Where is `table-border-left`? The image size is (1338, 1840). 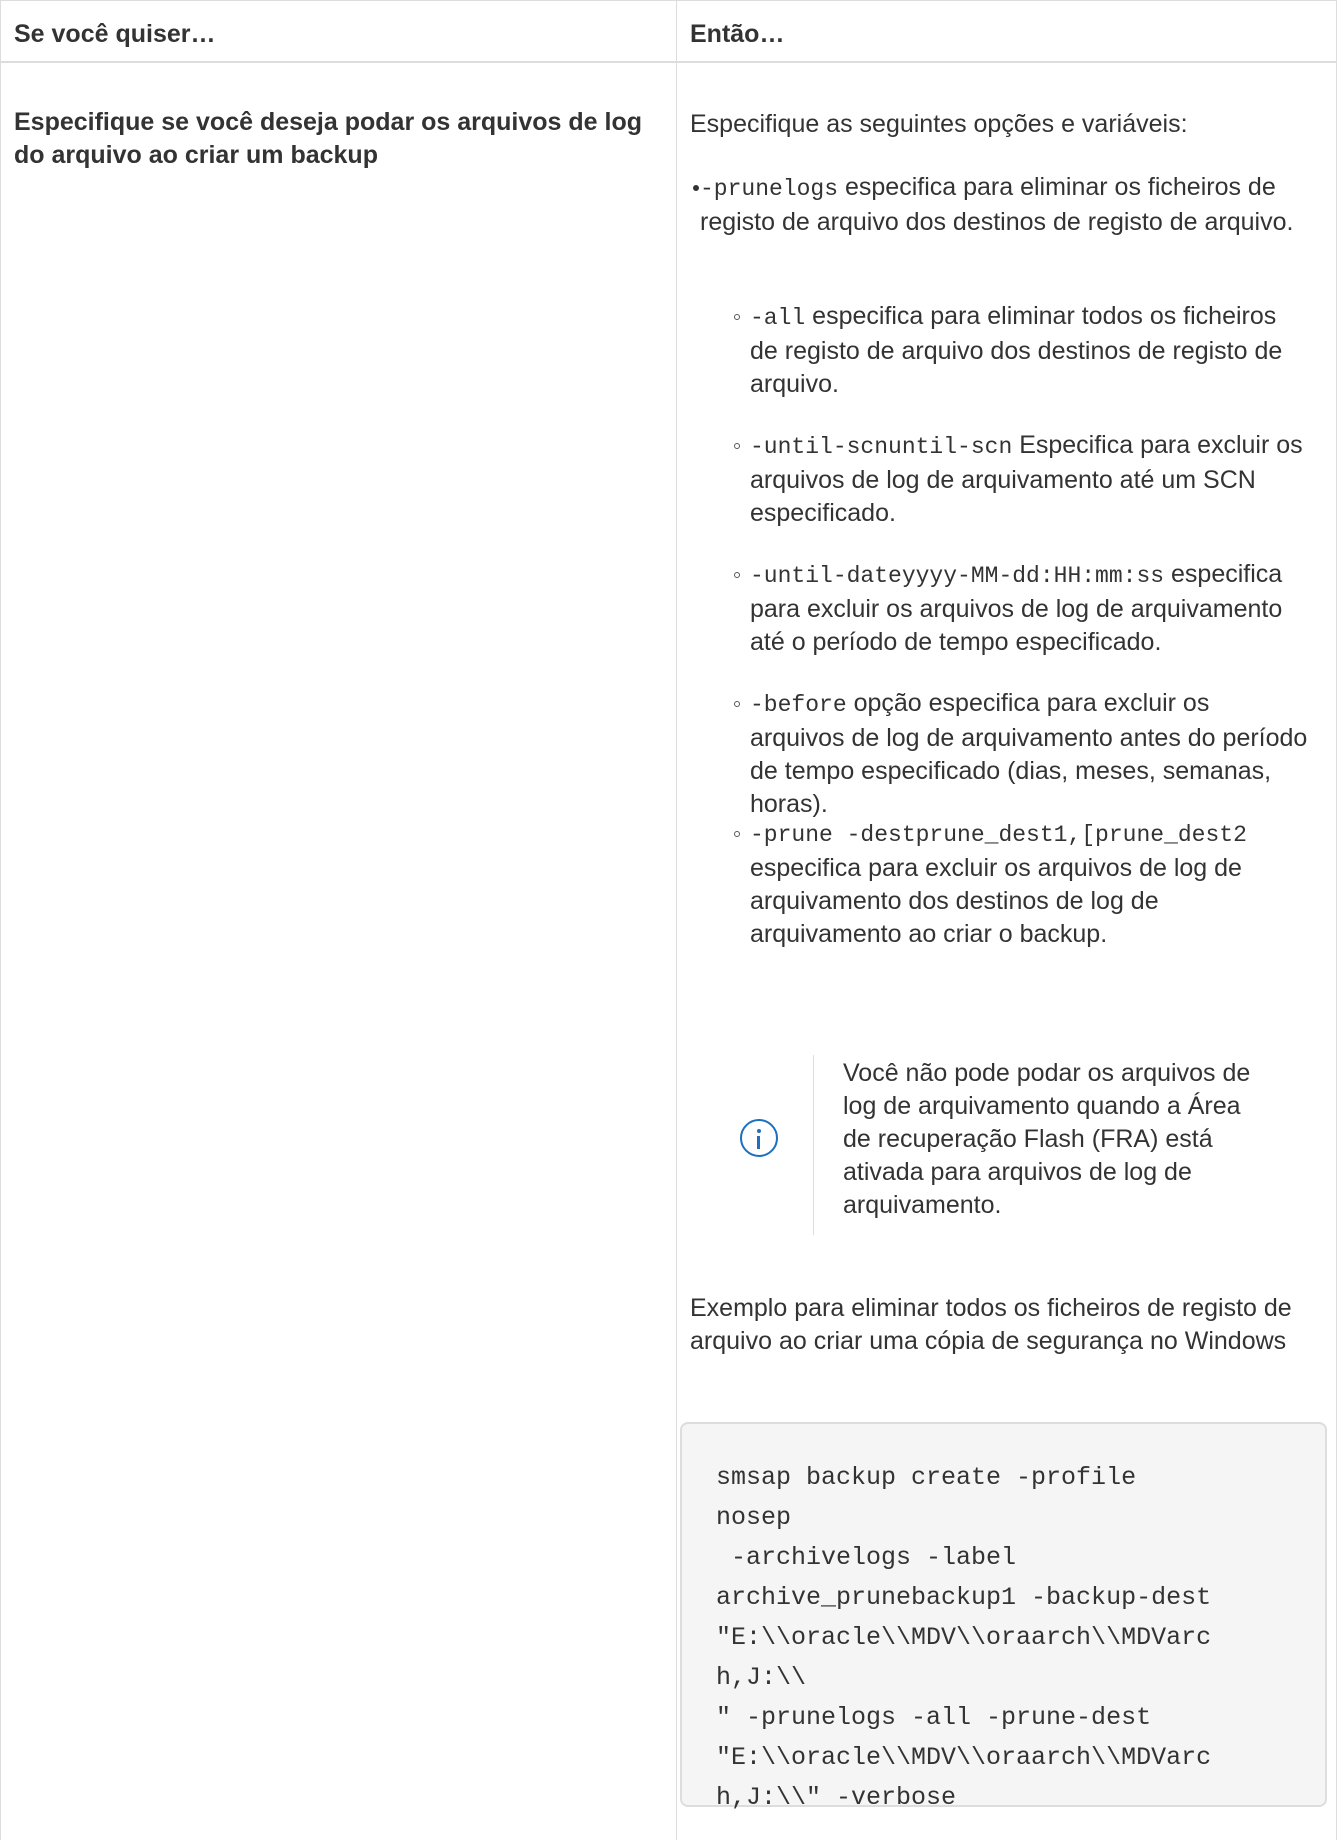
table-border-left is located at coordinates (0, 920).